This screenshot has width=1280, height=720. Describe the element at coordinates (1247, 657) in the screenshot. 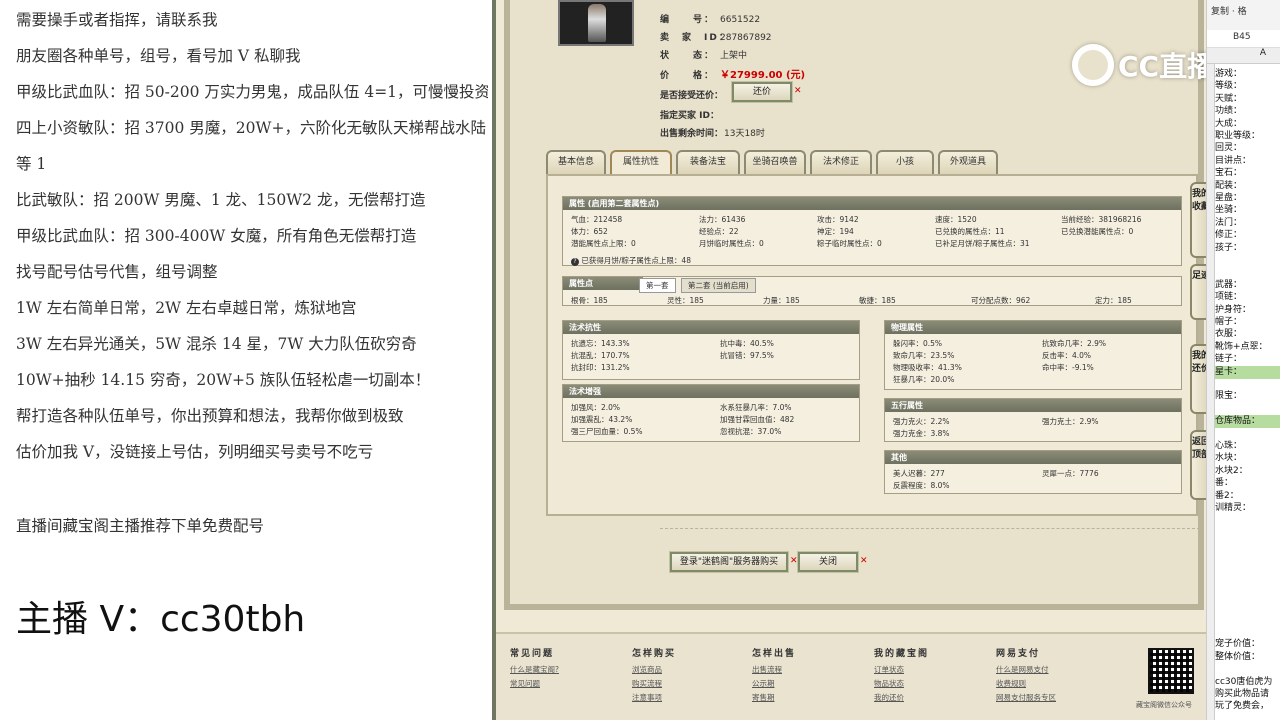

I see `sheet-cell: 整体价值：` at that location.